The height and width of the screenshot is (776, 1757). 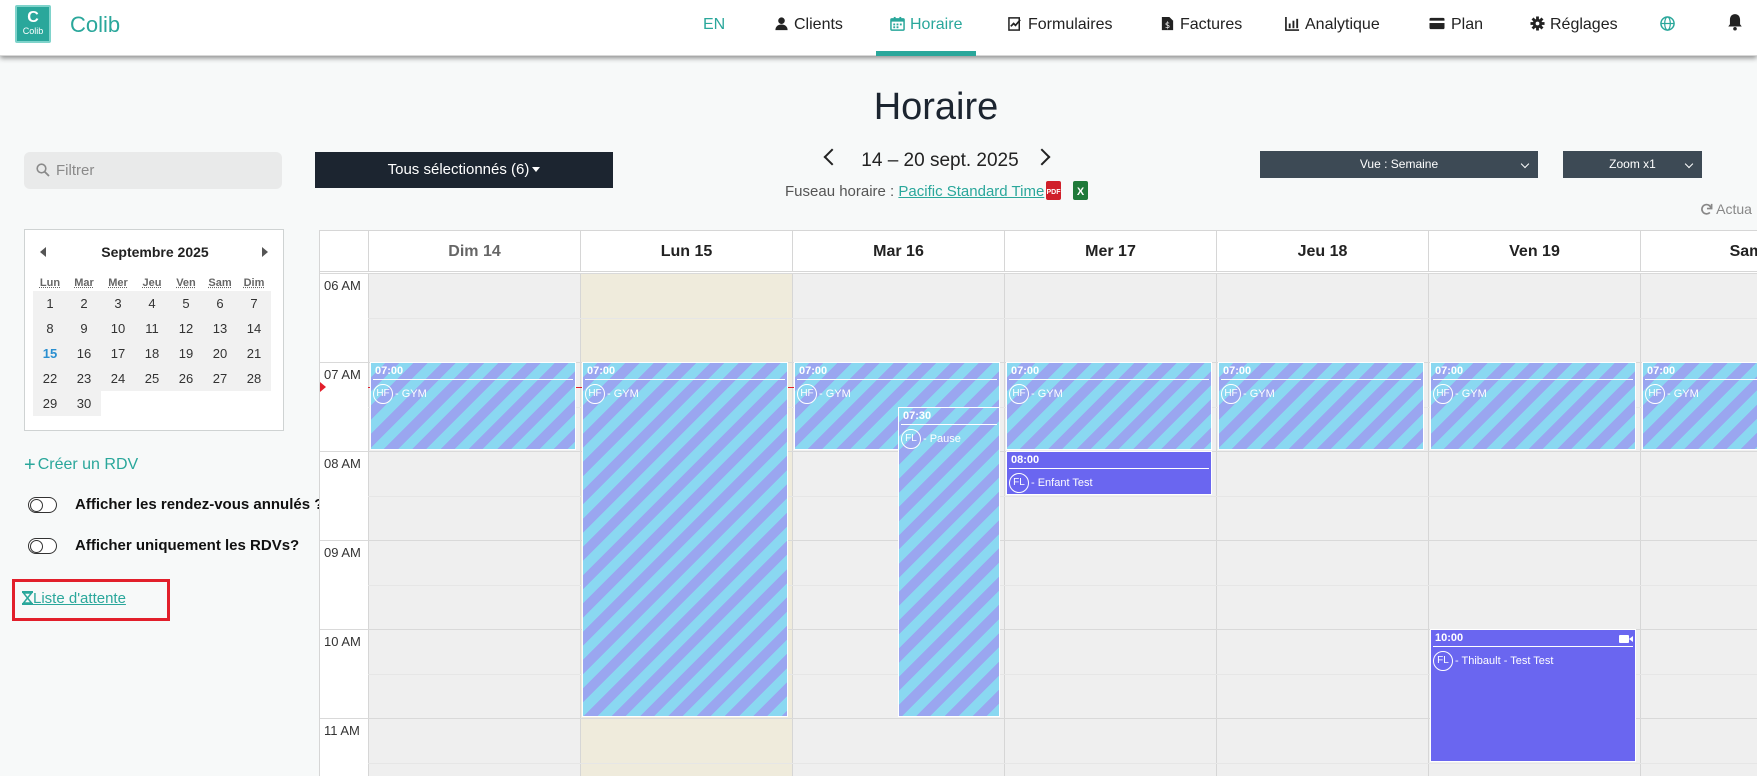 What do you see at coordinates (220, 282) in the screenshot?
I see `minical-weekday: Sam` at bounding box center [220, 282].